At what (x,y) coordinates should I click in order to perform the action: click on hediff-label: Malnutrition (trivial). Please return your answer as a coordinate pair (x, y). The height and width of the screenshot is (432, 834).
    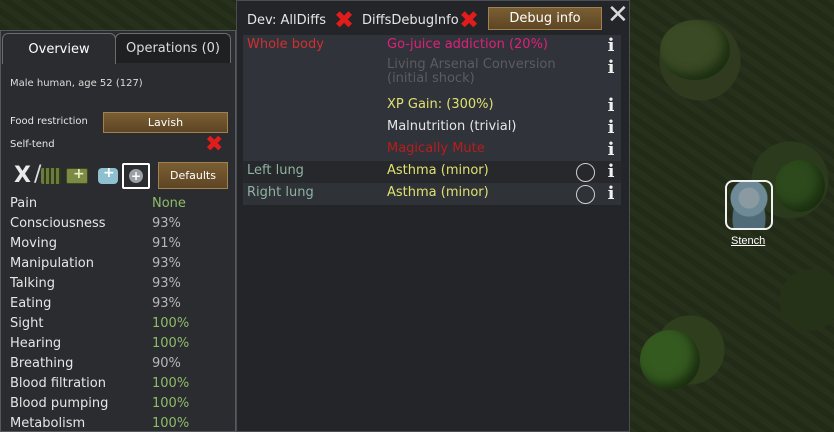
    Looking at the image, I should click on (452, 126).